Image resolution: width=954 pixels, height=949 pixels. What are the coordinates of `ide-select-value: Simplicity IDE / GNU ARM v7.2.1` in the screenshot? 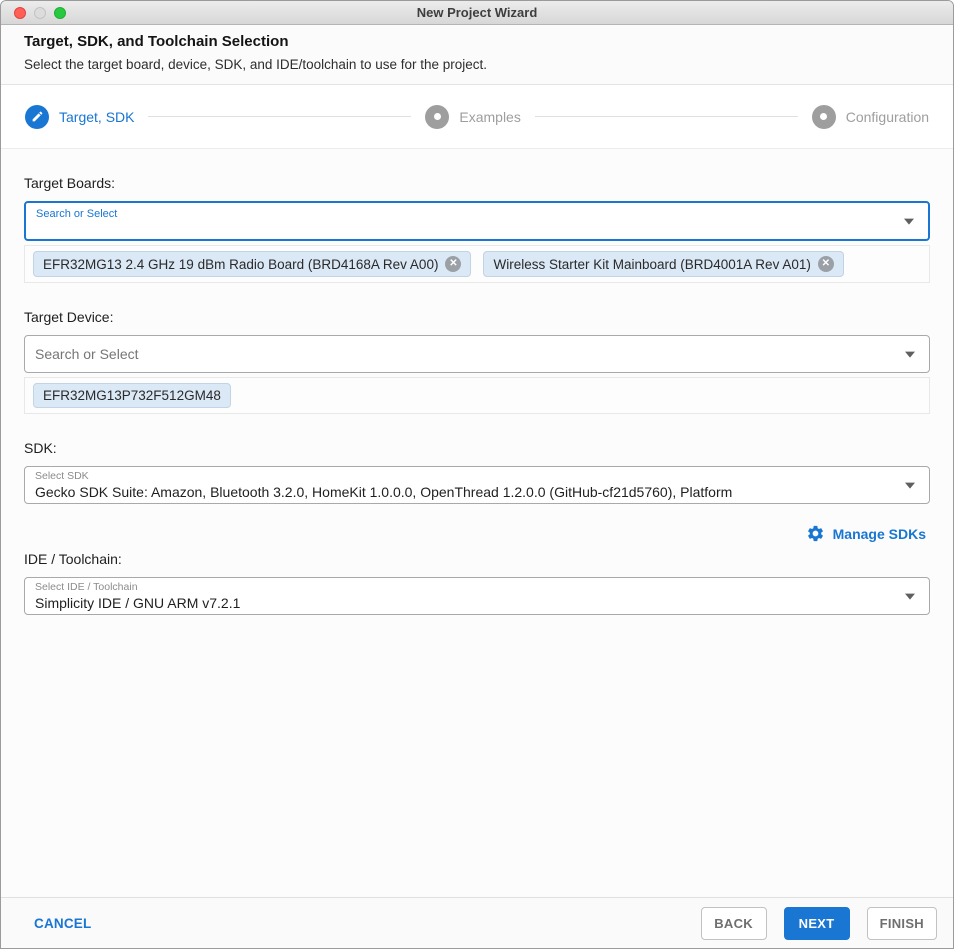 It's located at (138, 603).